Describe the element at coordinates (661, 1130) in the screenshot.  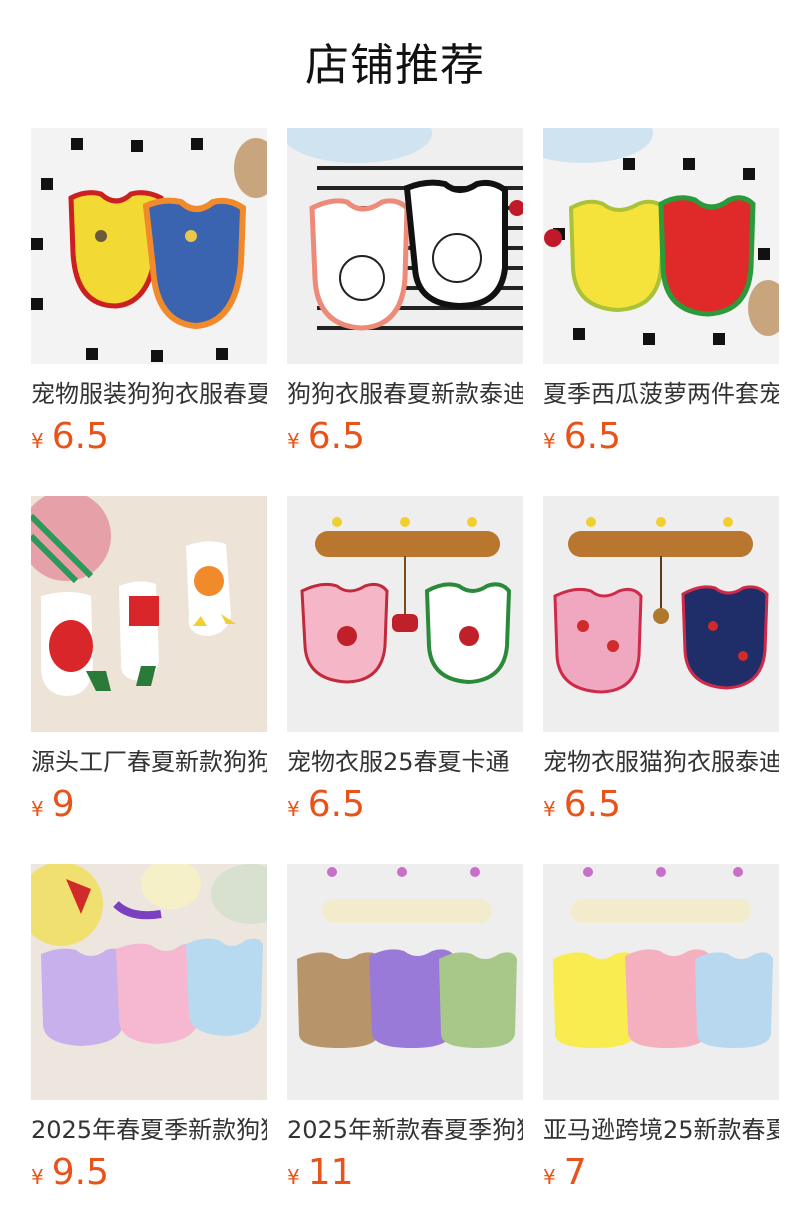
I see `product-name: 亚马逊跨境25新款春夏` at that location.